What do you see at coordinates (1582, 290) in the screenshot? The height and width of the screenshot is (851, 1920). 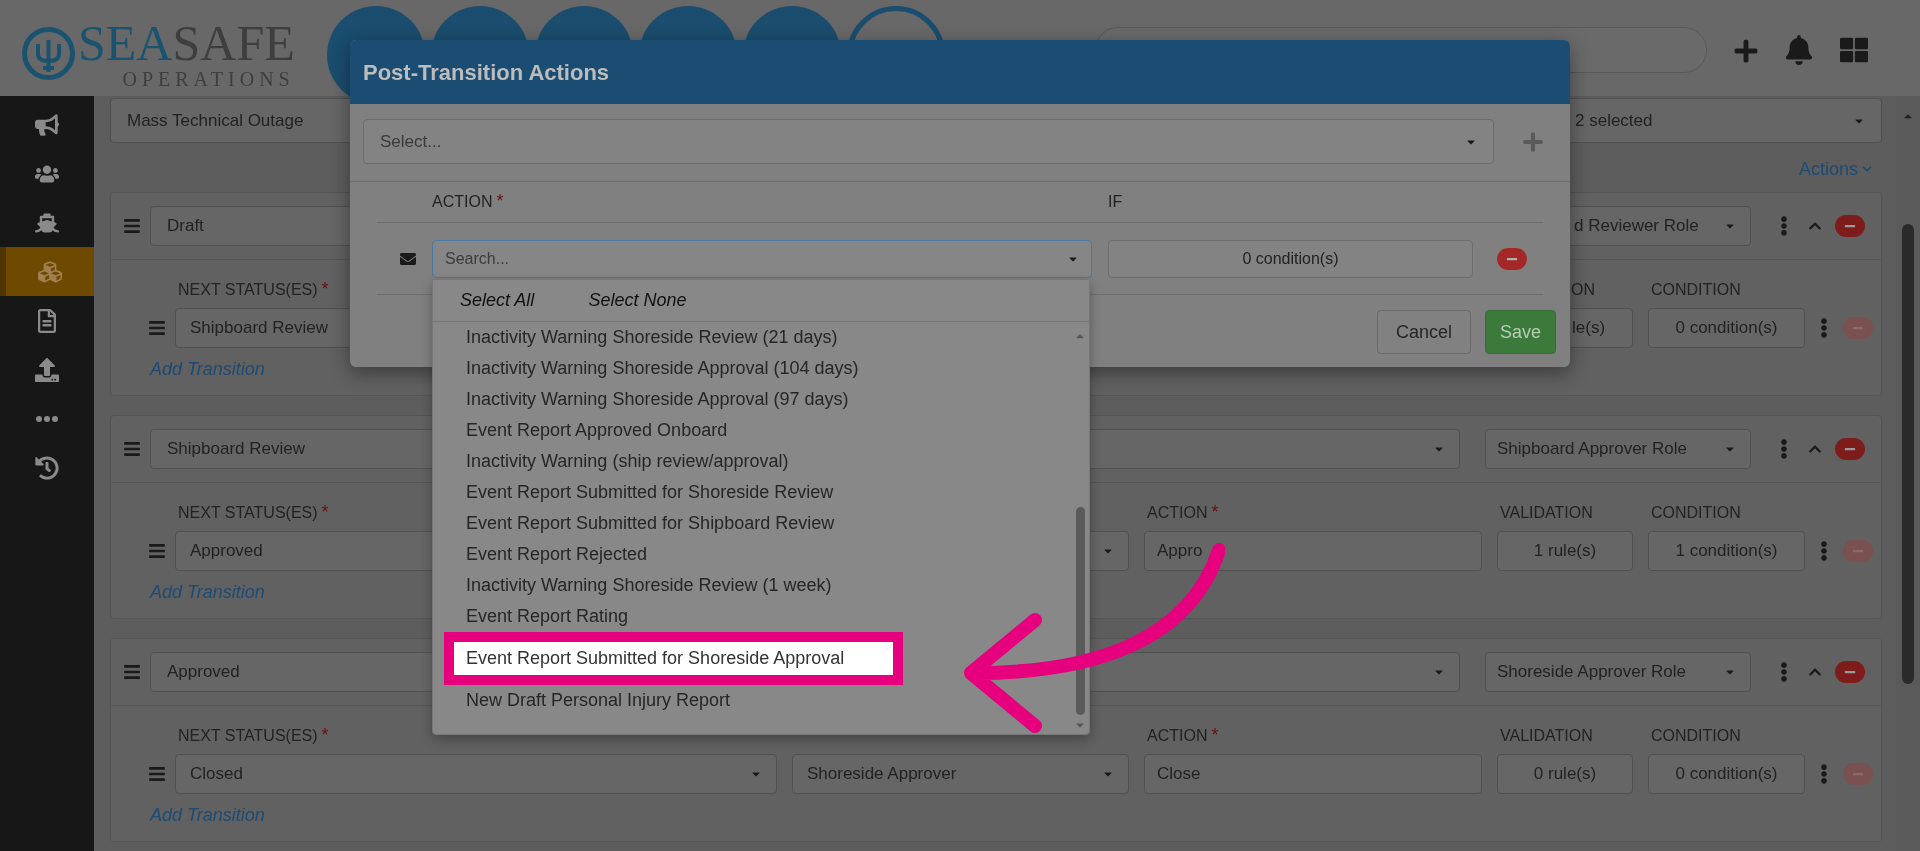 I see `column-label: ON` at bounding box center [1582, 290].